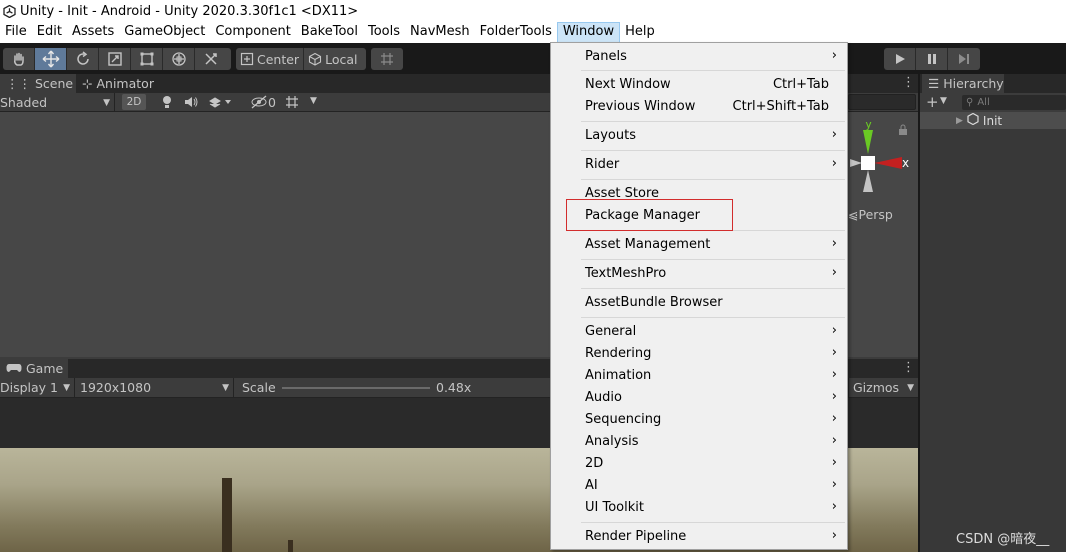 The height and width of the screenshot is (552, 1066). What do you see at coordinates (636, 536) in the screenshot?
I see `menu-item-label: Render Pipeline` at bounding box center [636, 536].